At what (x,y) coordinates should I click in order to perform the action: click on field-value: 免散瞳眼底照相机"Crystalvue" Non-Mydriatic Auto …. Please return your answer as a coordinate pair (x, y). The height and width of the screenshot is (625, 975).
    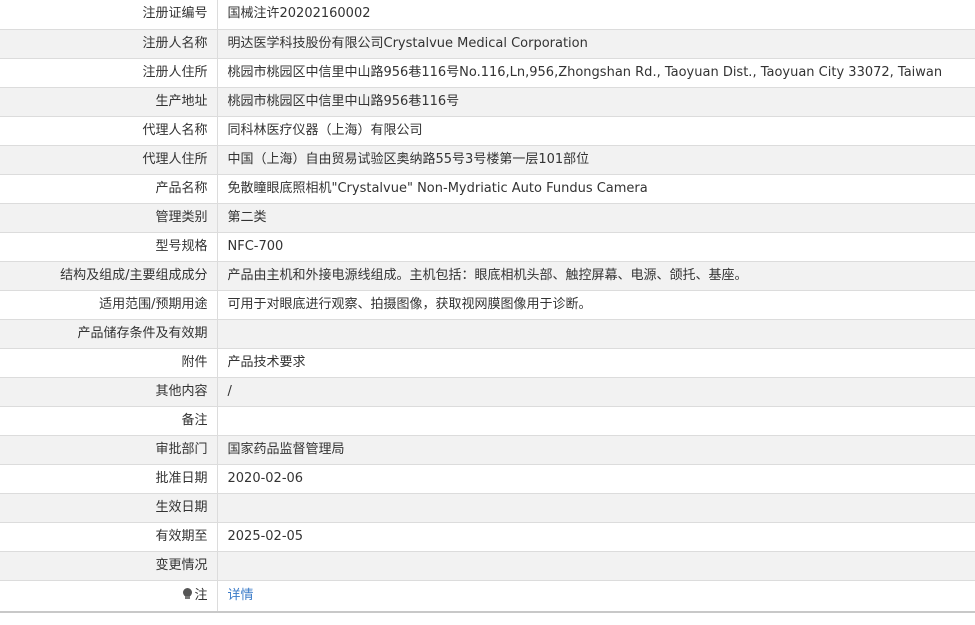
    Looking at the image, I should click on (596, 189).